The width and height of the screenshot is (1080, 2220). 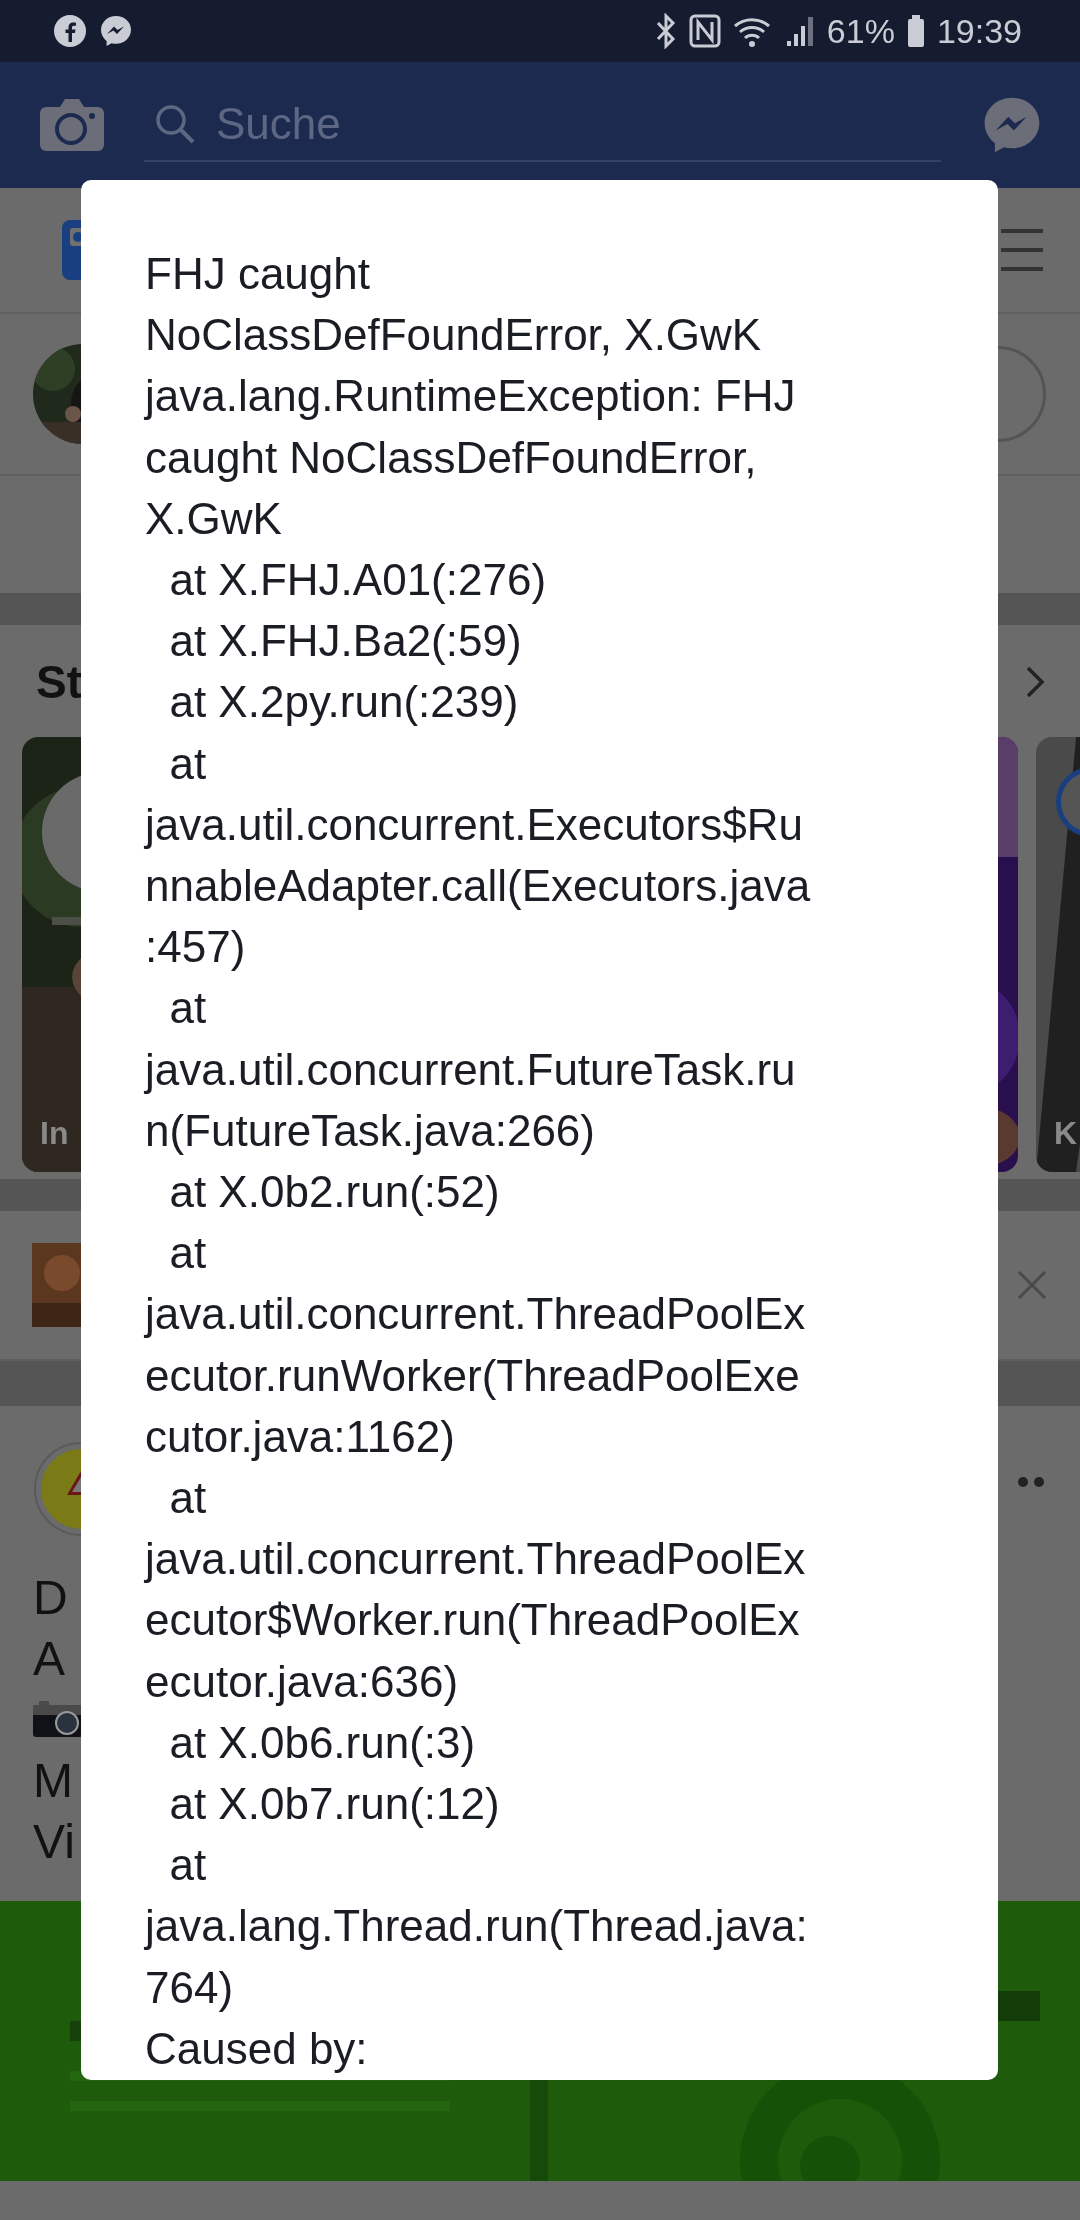 I want to click on stack-trace-line: at X.0b7.run(:12), so click(x=334, y=1804).